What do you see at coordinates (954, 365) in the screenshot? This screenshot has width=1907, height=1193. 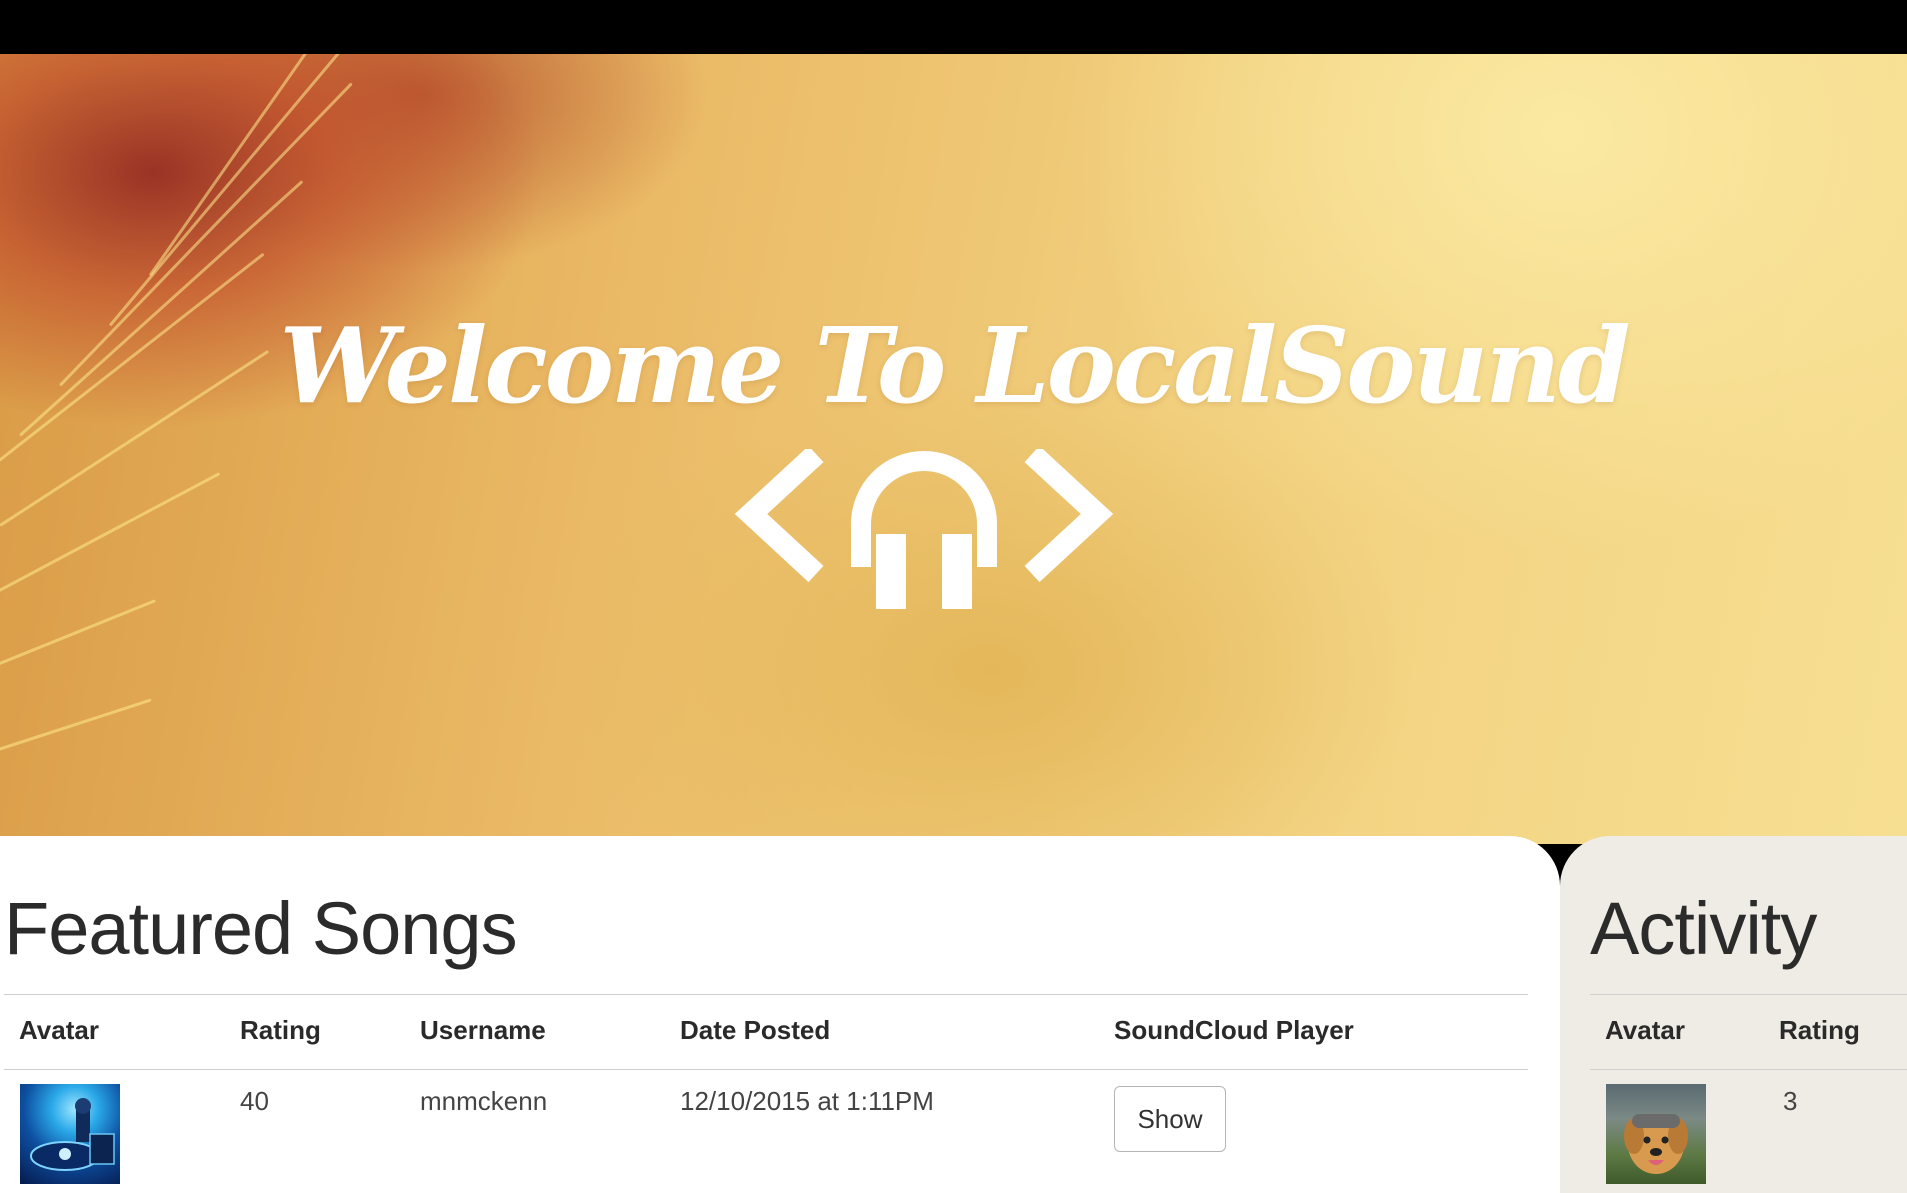 I see `hero-title: Welcome To LocalSound` at bounding box center [954, 365].